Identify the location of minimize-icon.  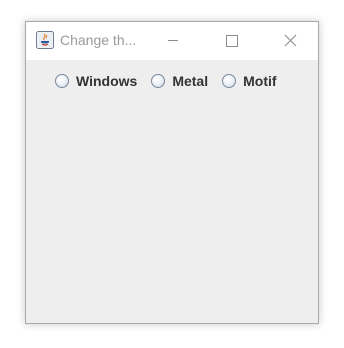
(173, 40).